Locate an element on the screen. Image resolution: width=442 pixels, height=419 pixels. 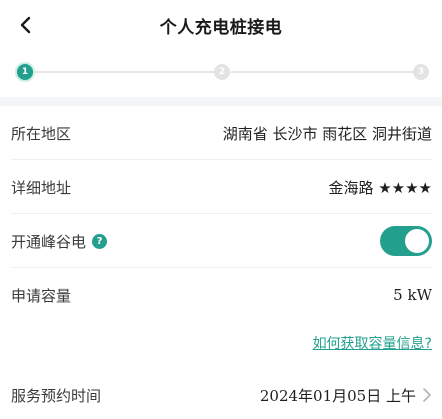
appointment-value-group: 2024年01月05日 上午 is located at coordinates (346, 395).